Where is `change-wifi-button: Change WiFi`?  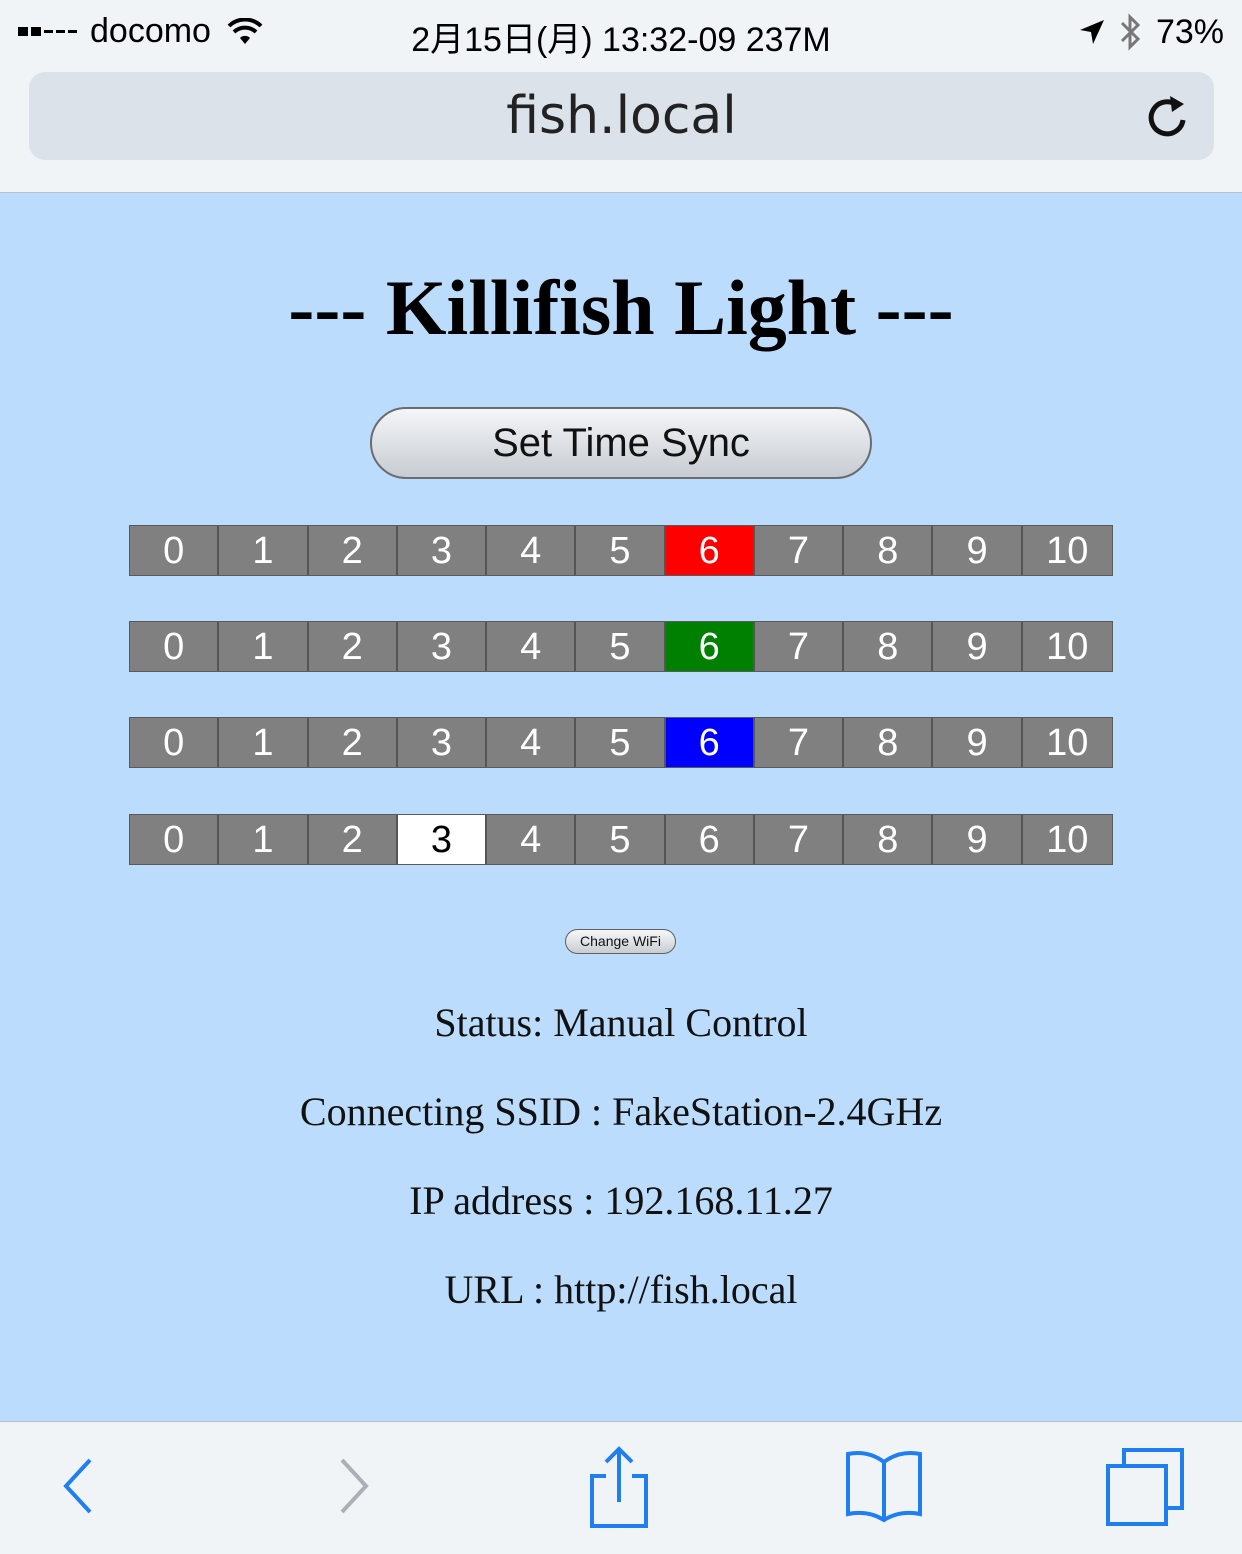
change-wifi-button: Change WiFi is located at coordinates (620, 941).